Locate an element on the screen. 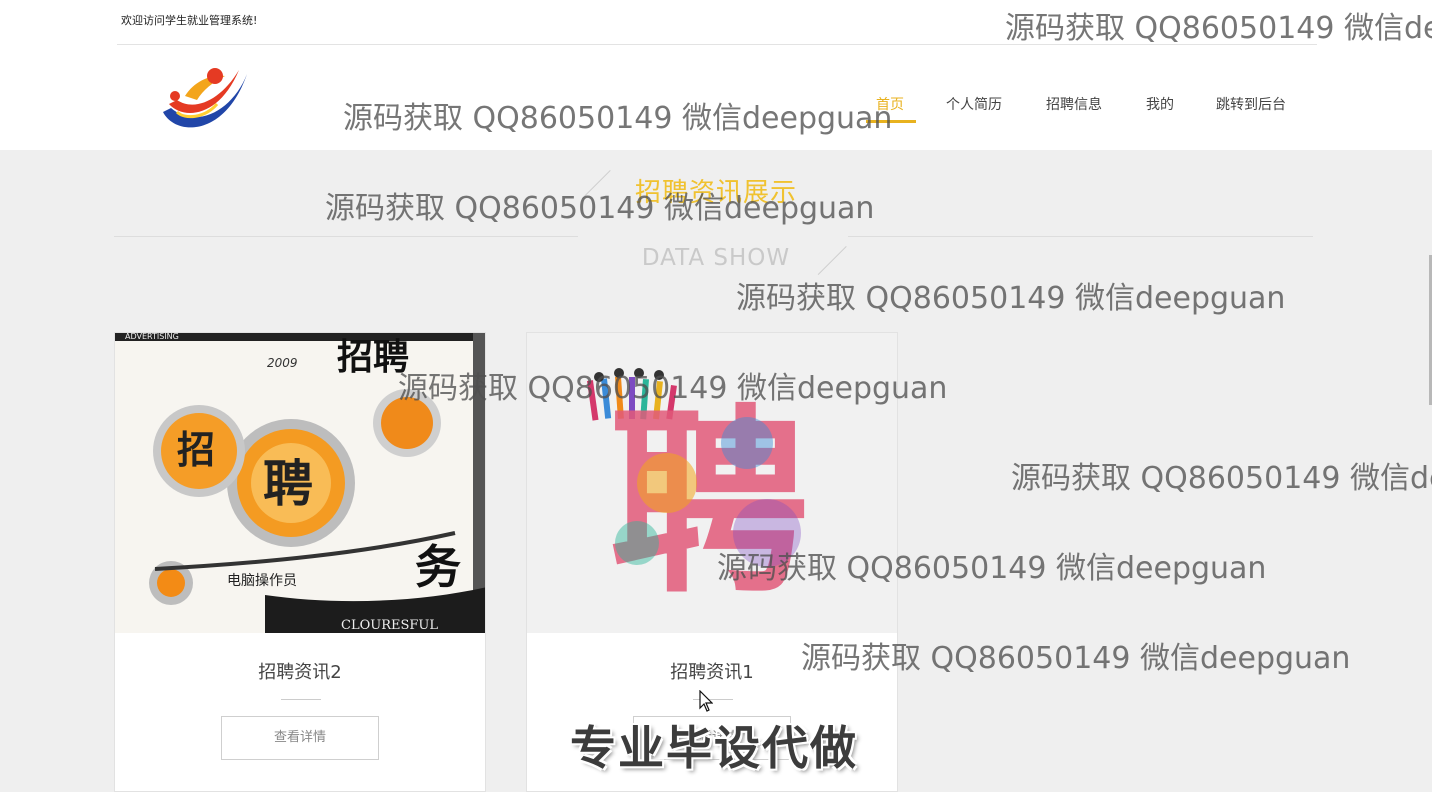 This screenshot has width=1432, height=792. view-details-button: 查看详情 is located at coordinates (300, 738).